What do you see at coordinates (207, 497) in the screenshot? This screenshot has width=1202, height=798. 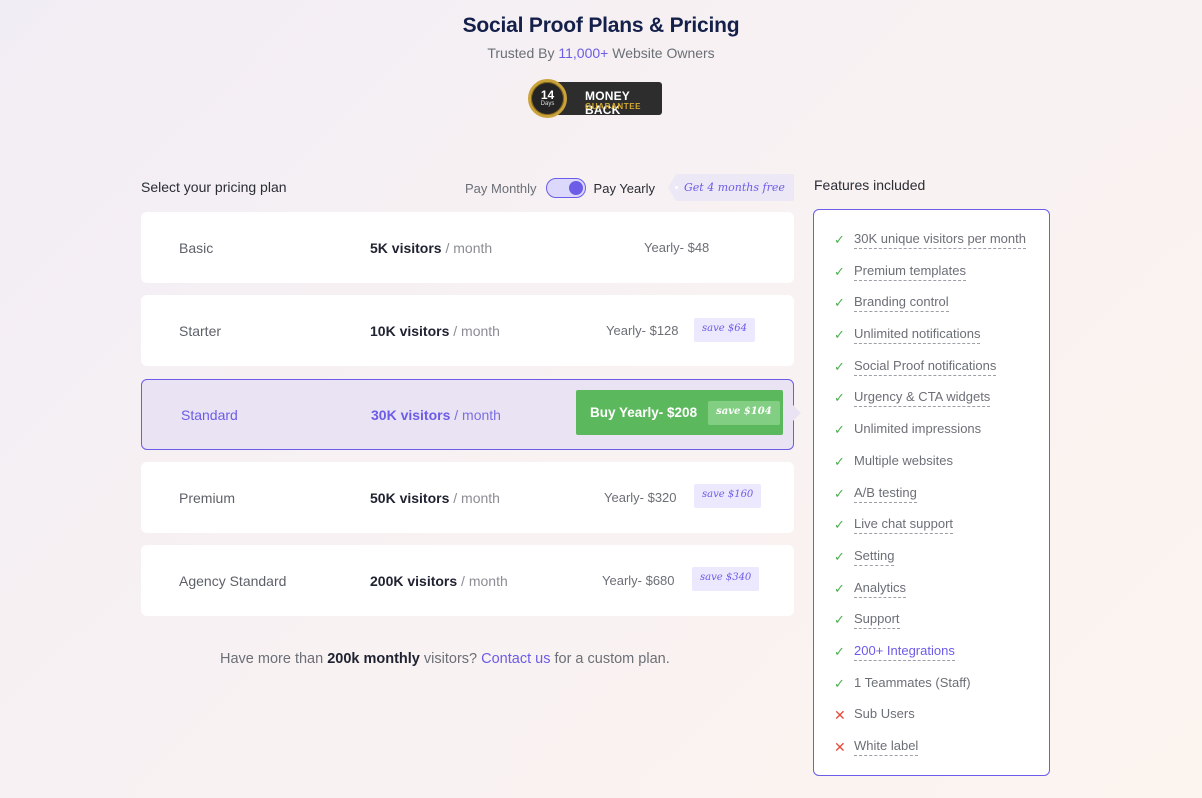 I see `plan-name: Premium` at bounding box center [207, 497].